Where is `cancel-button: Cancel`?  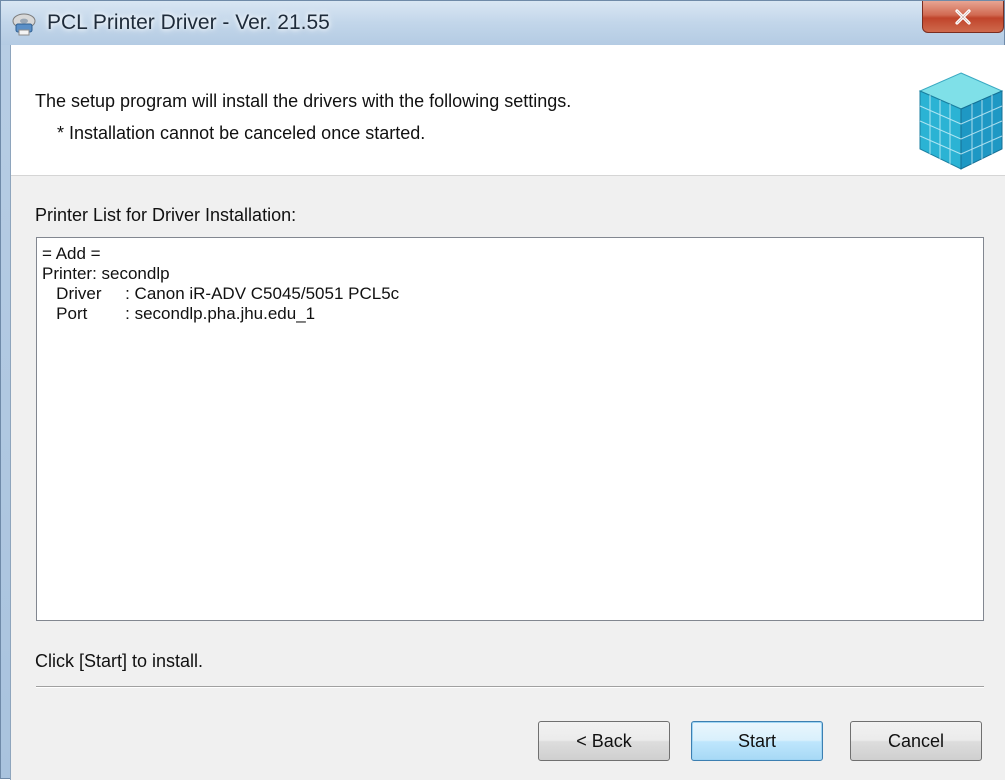
cancel-button: Cancel is located at coordinates (916, 741).